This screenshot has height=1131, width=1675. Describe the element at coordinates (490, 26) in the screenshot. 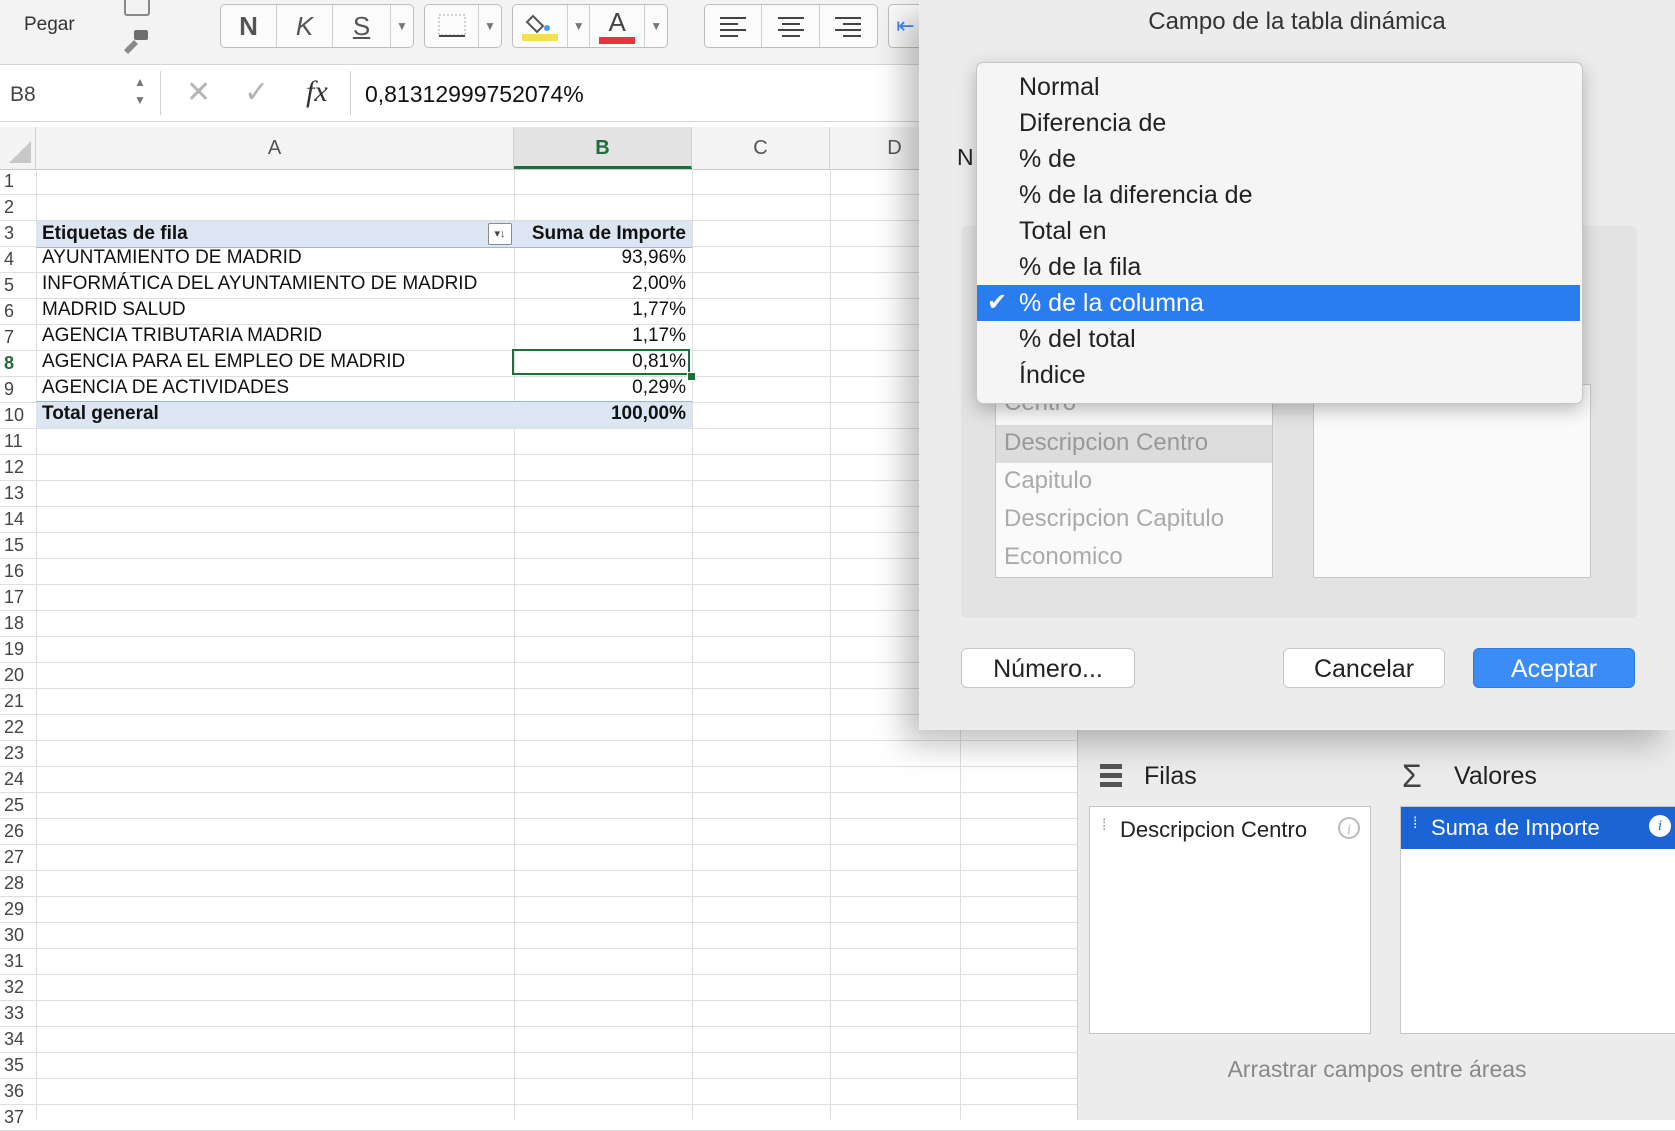

I see `borders-dropdown-icon: ▼` at that location.